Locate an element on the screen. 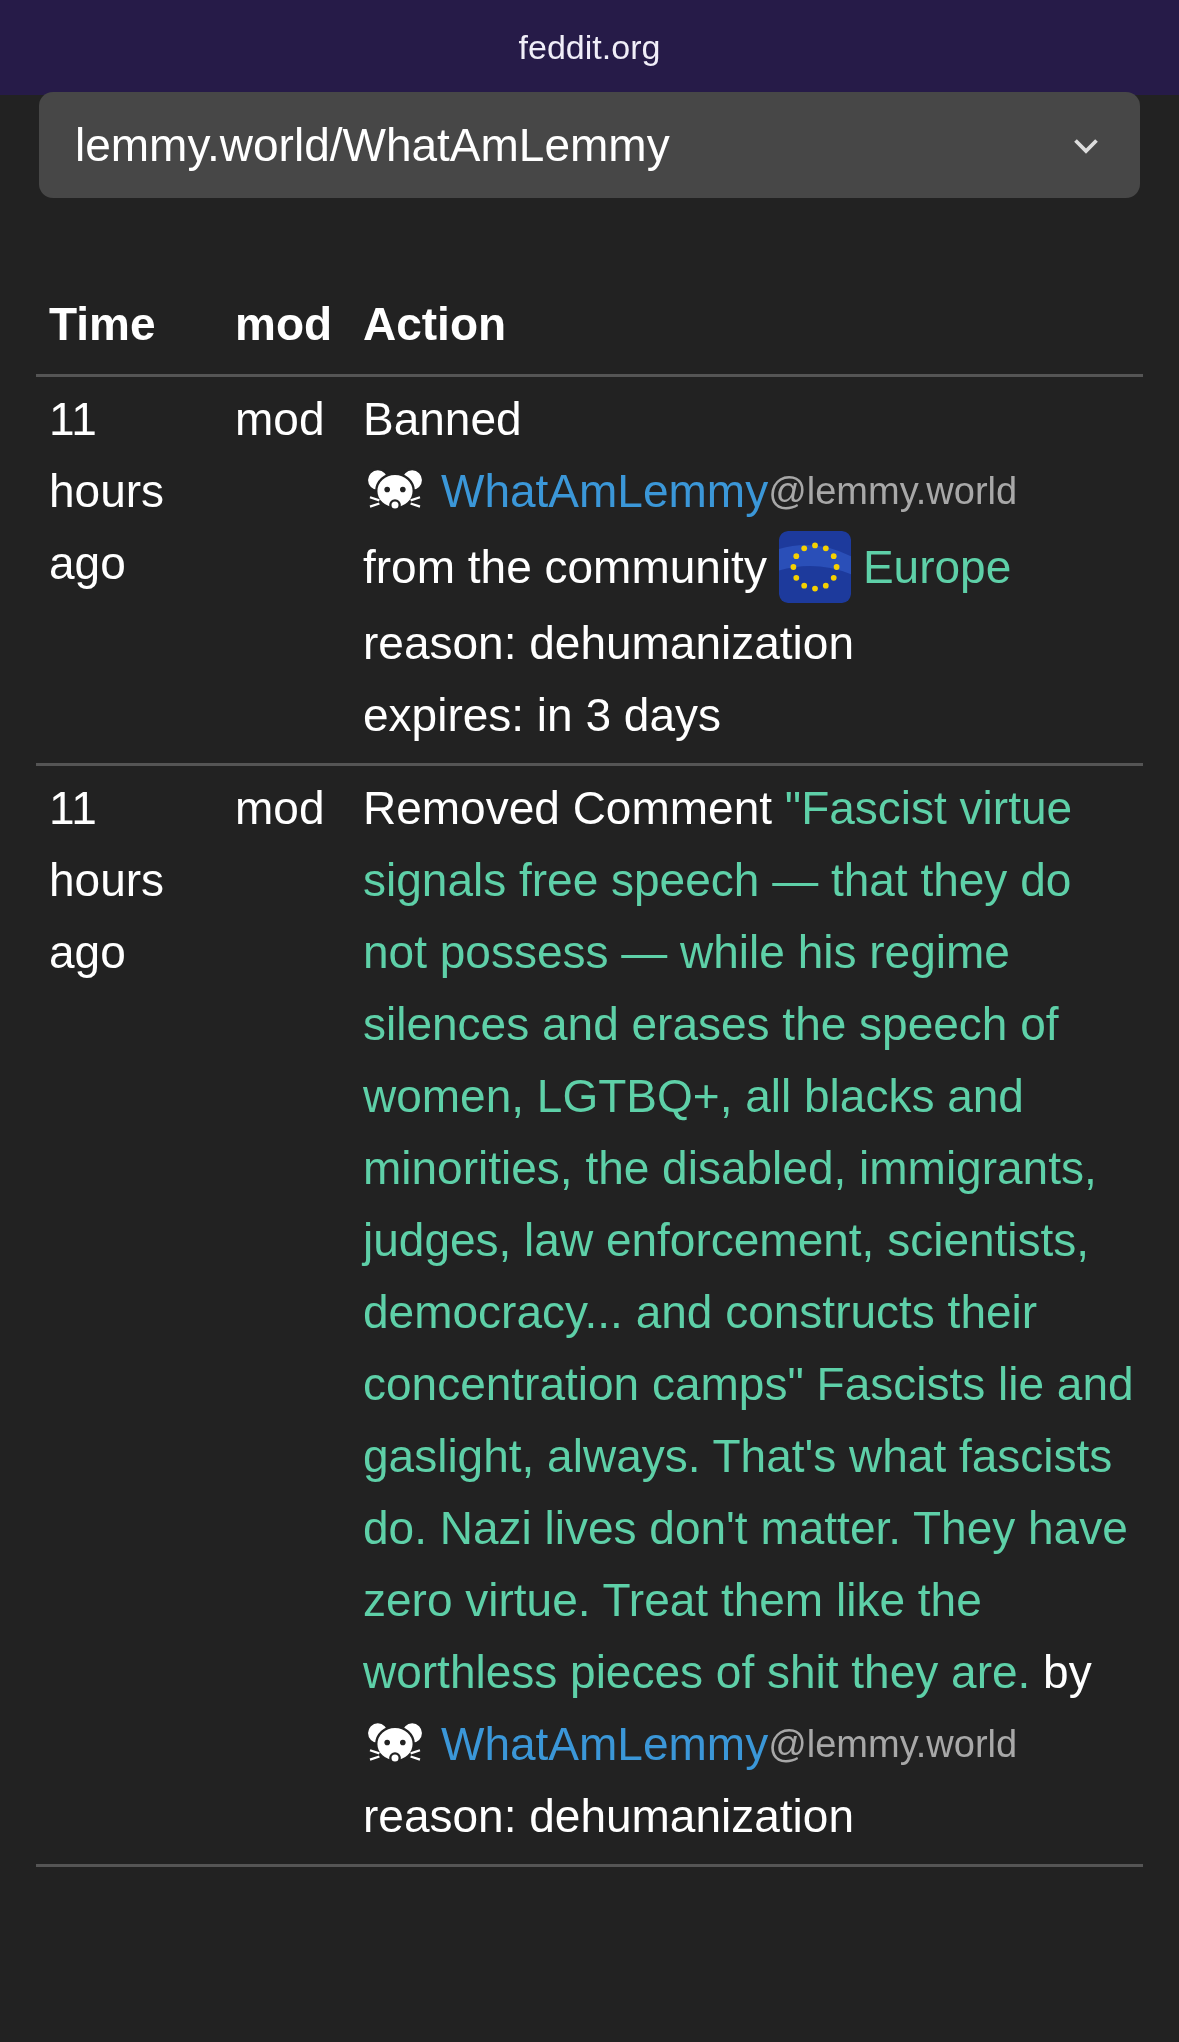  column-header: Time is located at coordinates (102, 324).